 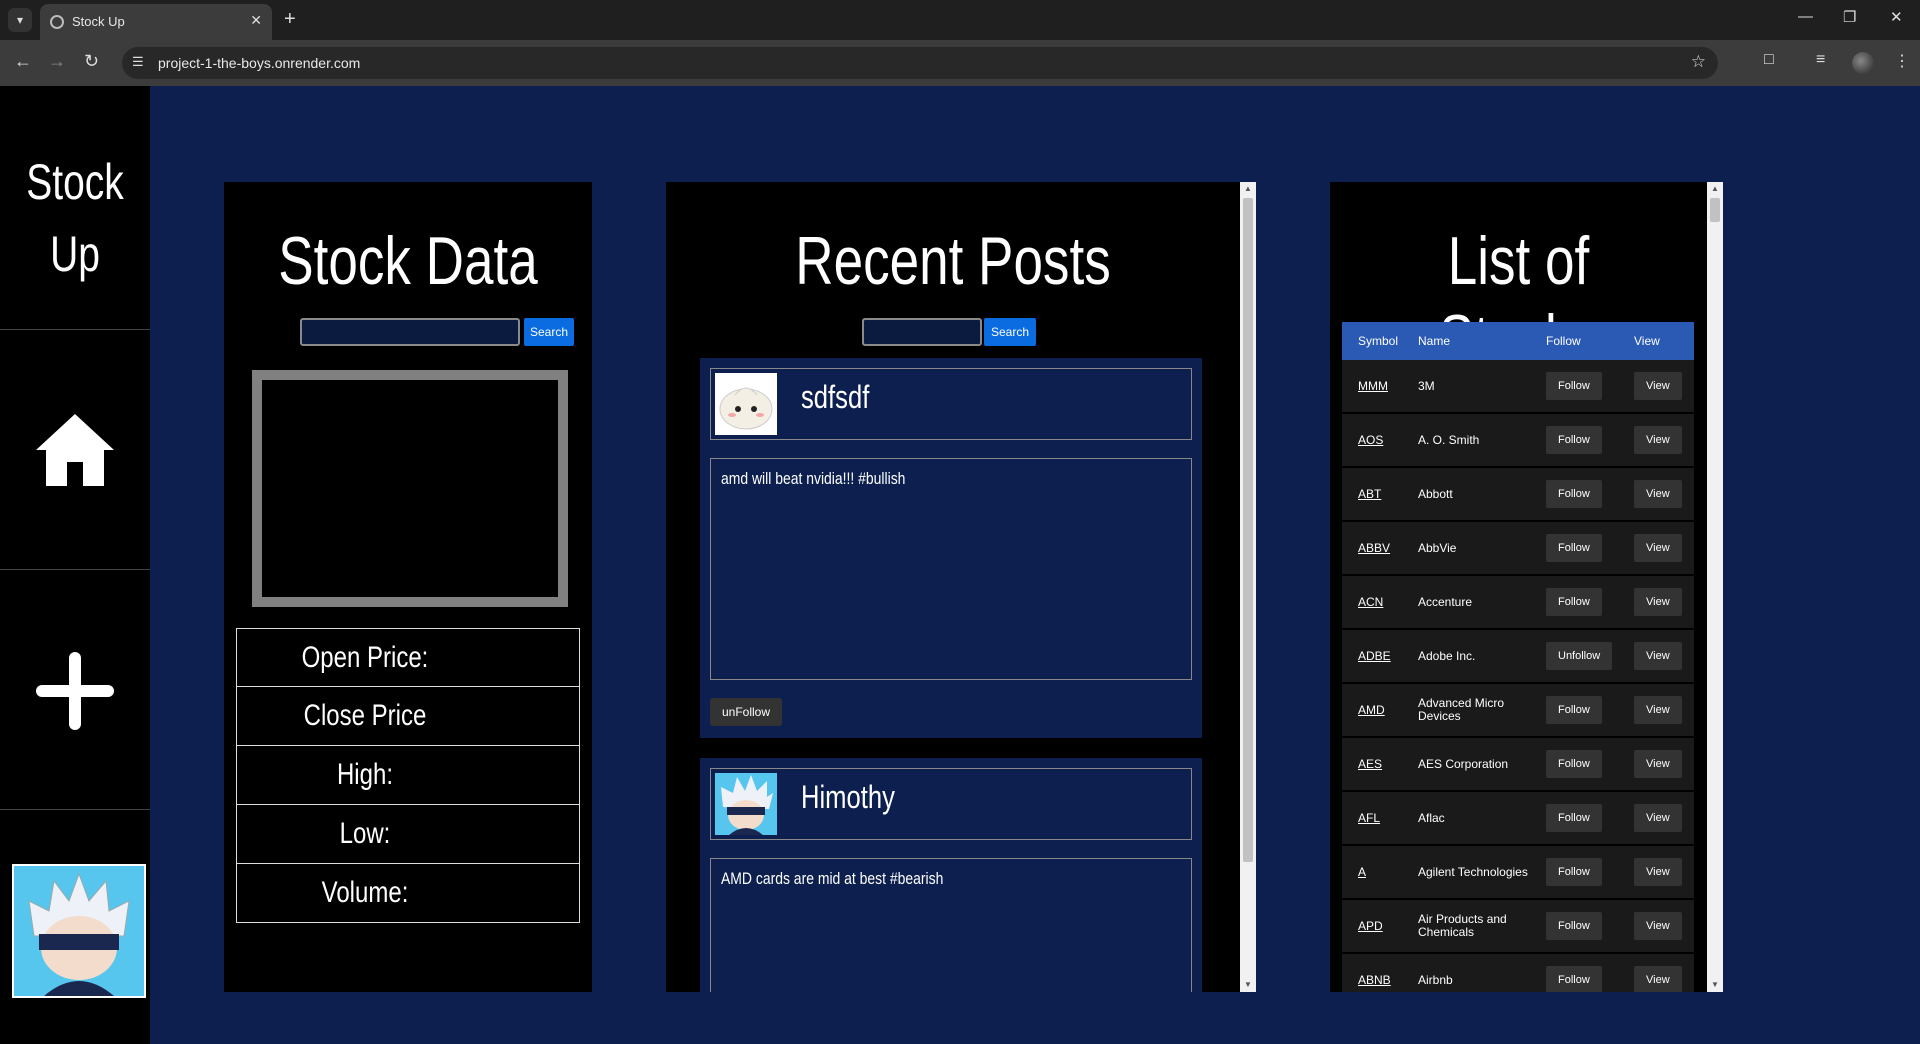 What do you see at coordinates (922, 332) in the screenshot?
I see `post-search-input` at bounding box center [922, 332].